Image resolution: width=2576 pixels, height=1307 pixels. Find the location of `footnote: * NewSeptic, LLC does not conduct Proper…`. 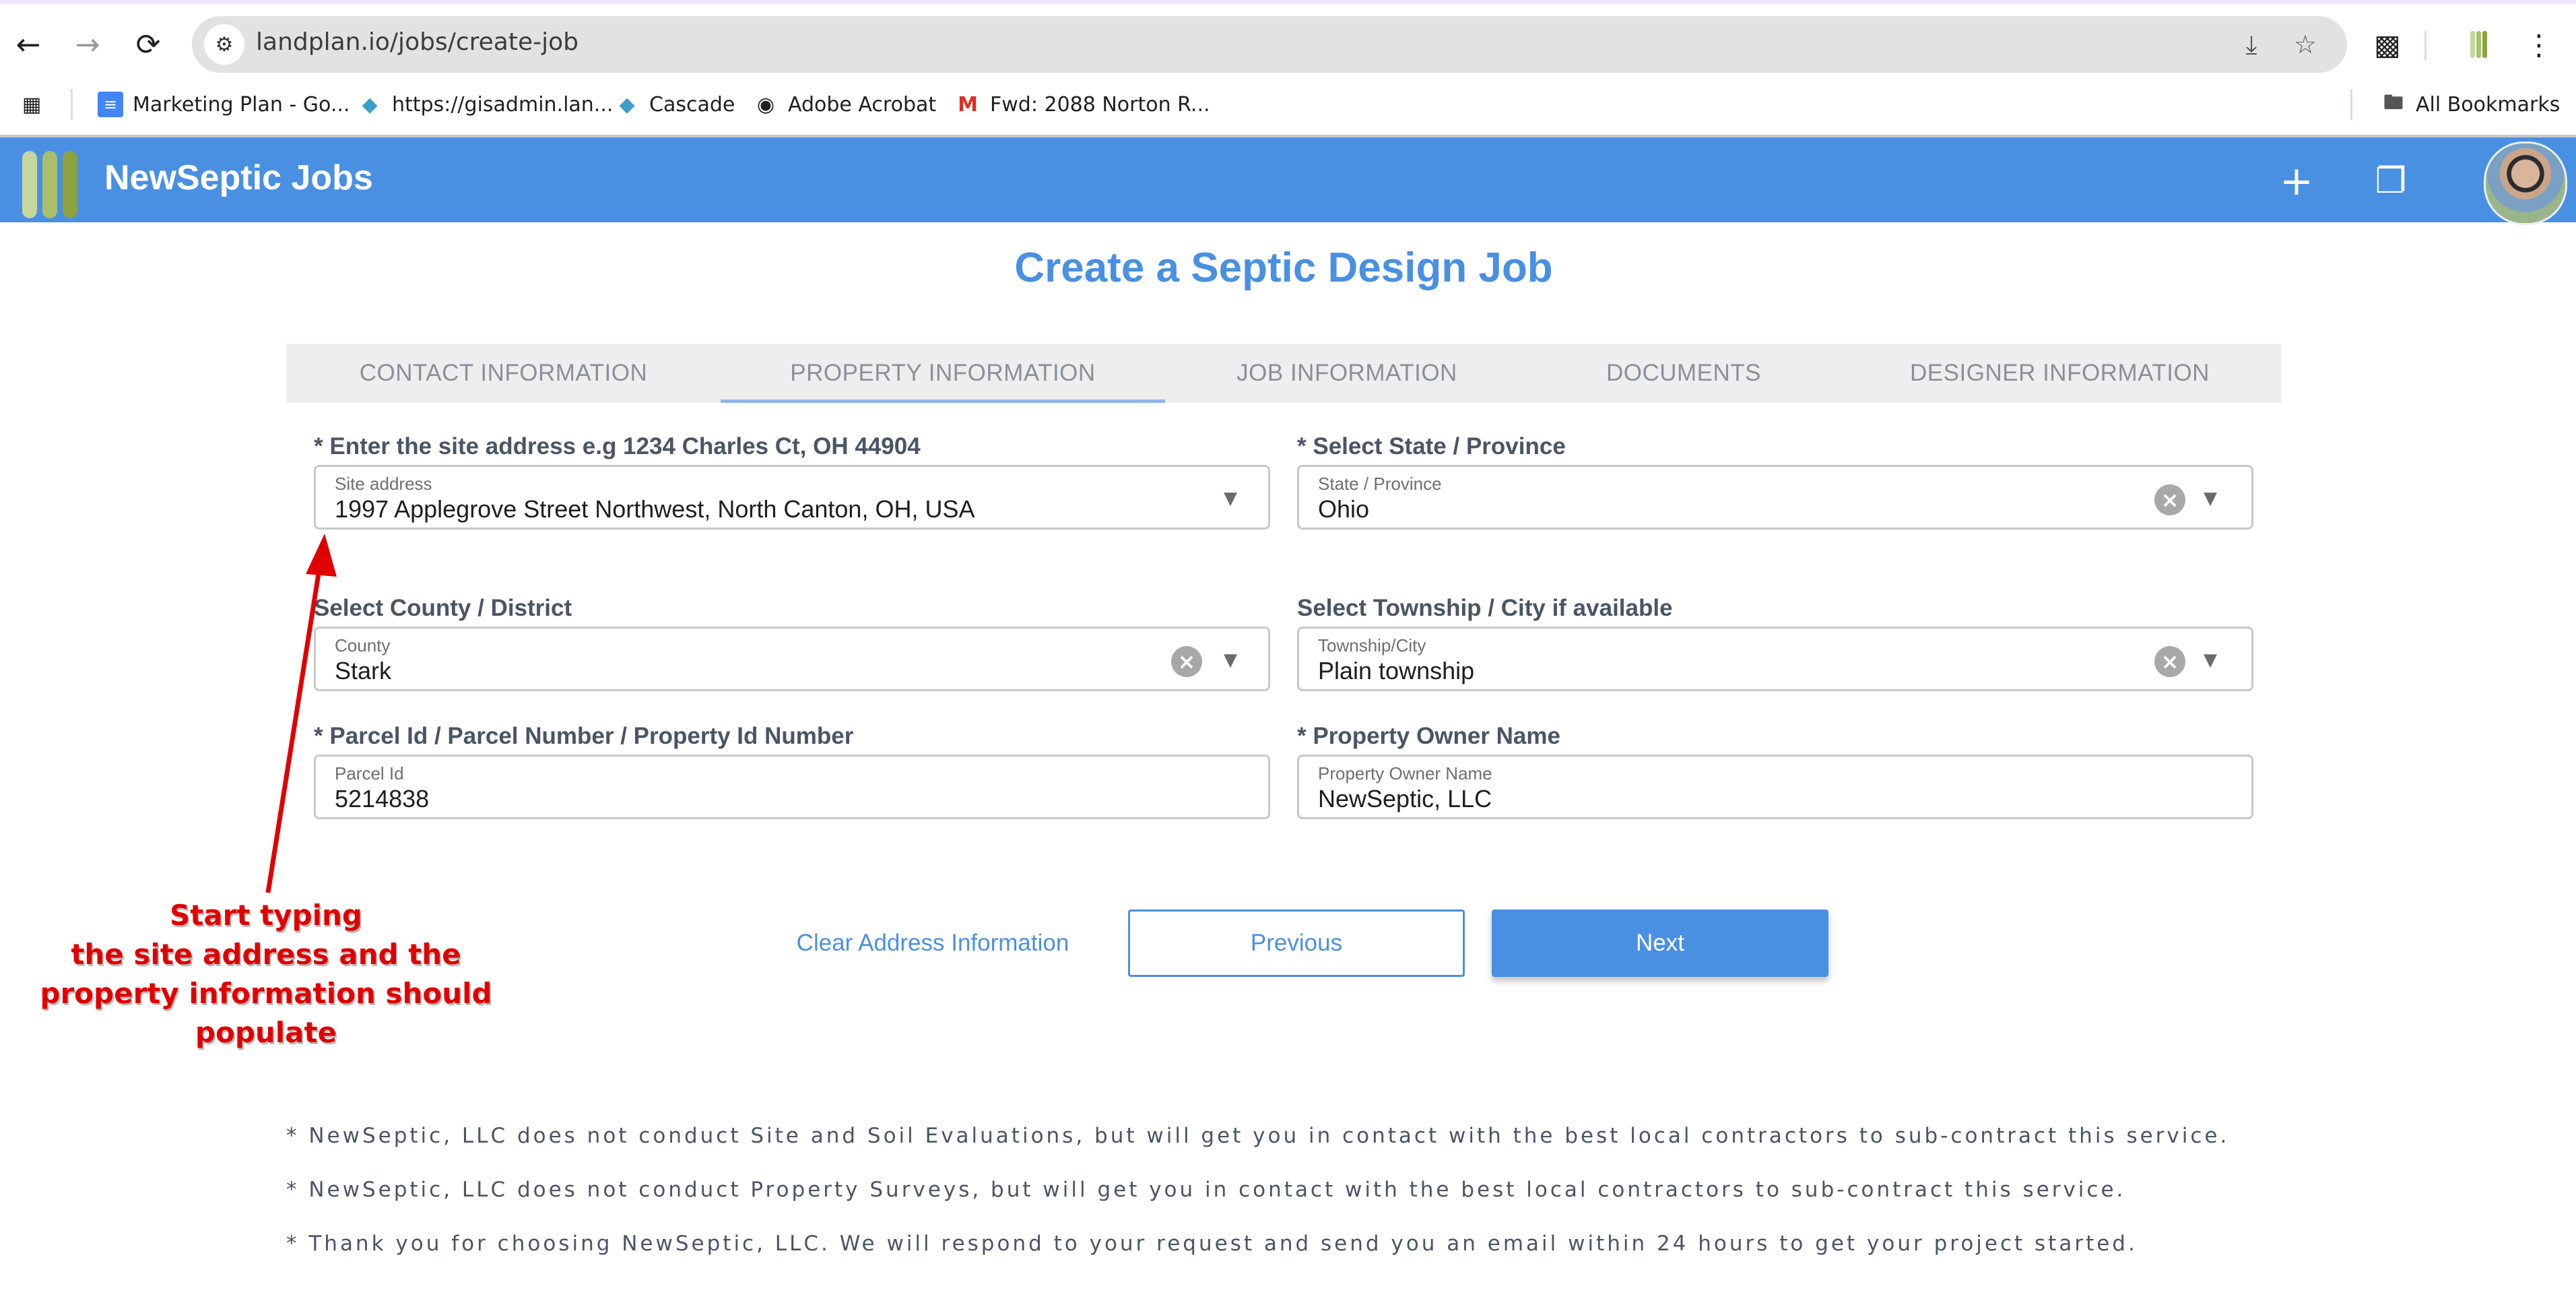

footnote: * NewSeptic, LLC does not conduct Proper… is located at coordinates (1206, 1190).